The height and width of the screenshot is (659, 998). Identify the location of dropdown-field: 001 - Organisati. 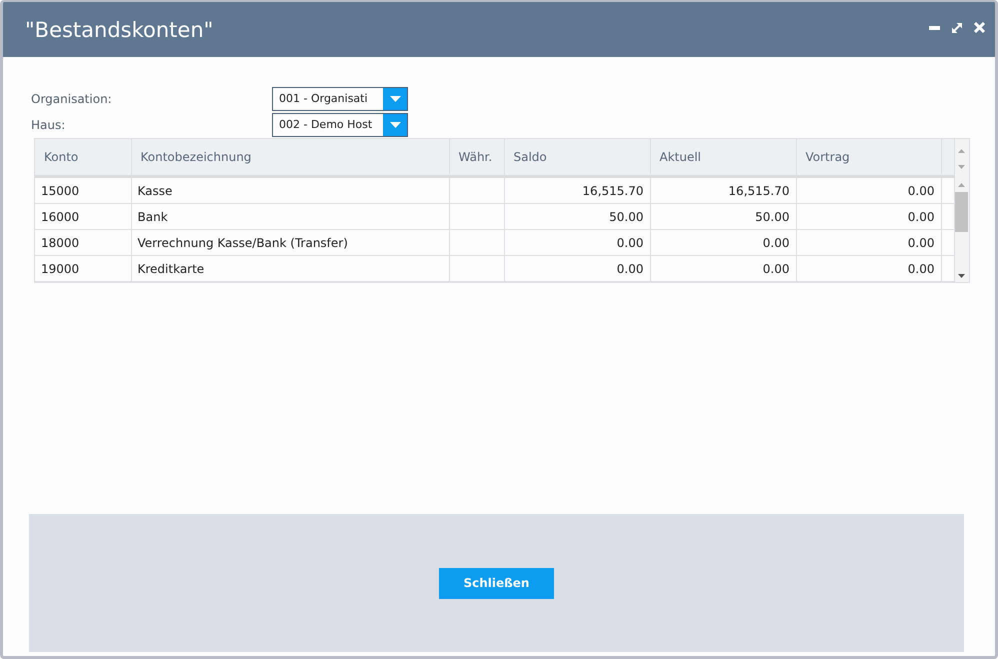
(340, 99).